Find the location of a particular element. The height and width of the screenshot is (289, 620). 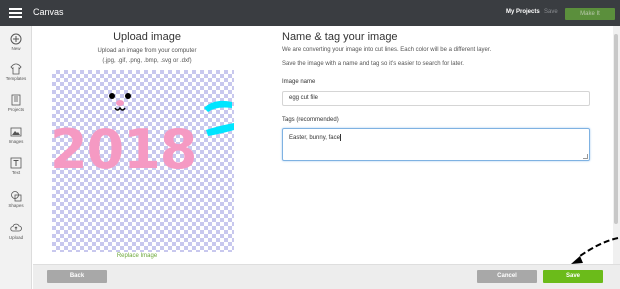

image-icon is located at coordinates (16, 132).